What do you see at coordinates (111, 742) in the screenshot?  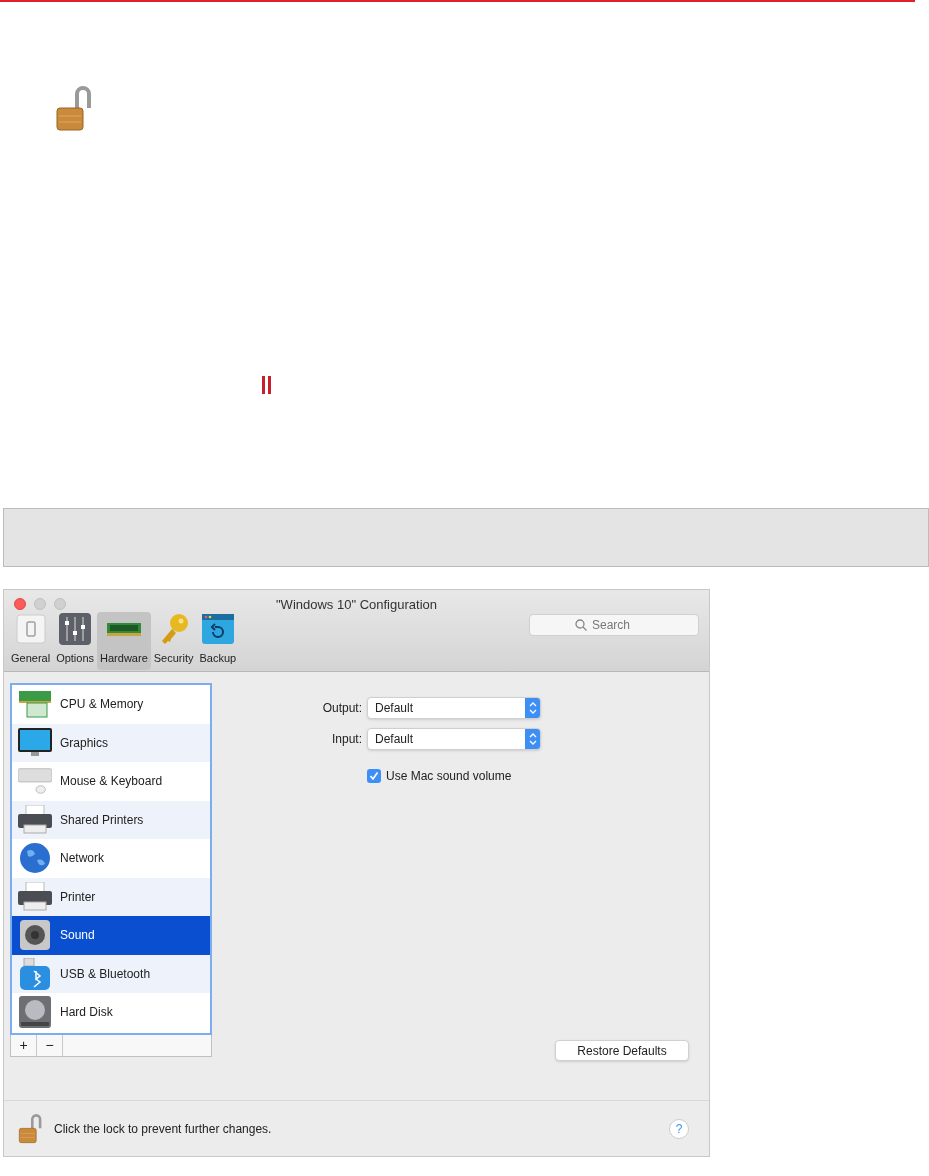 I see `hardware-list-item: Graphics` at bounding box center [111, 742].